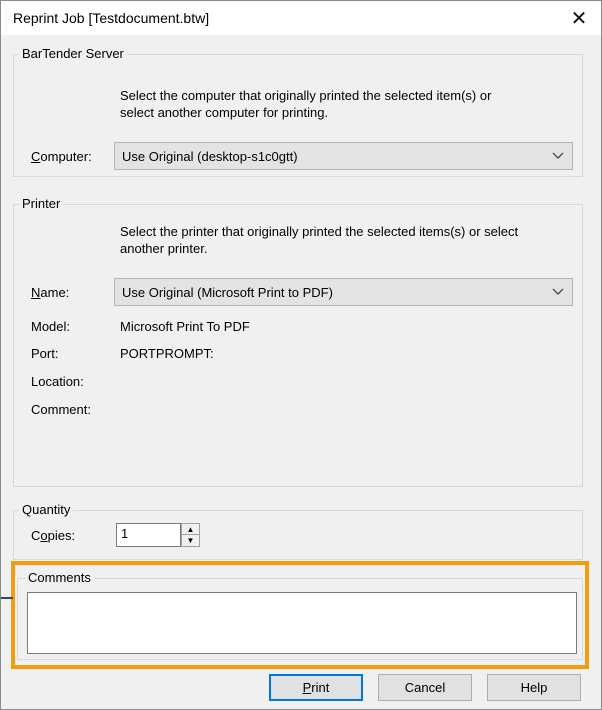 This screenshot has height=710, width=602. I want to click on port-value: PORTPROMPT:, so click(167, 353).